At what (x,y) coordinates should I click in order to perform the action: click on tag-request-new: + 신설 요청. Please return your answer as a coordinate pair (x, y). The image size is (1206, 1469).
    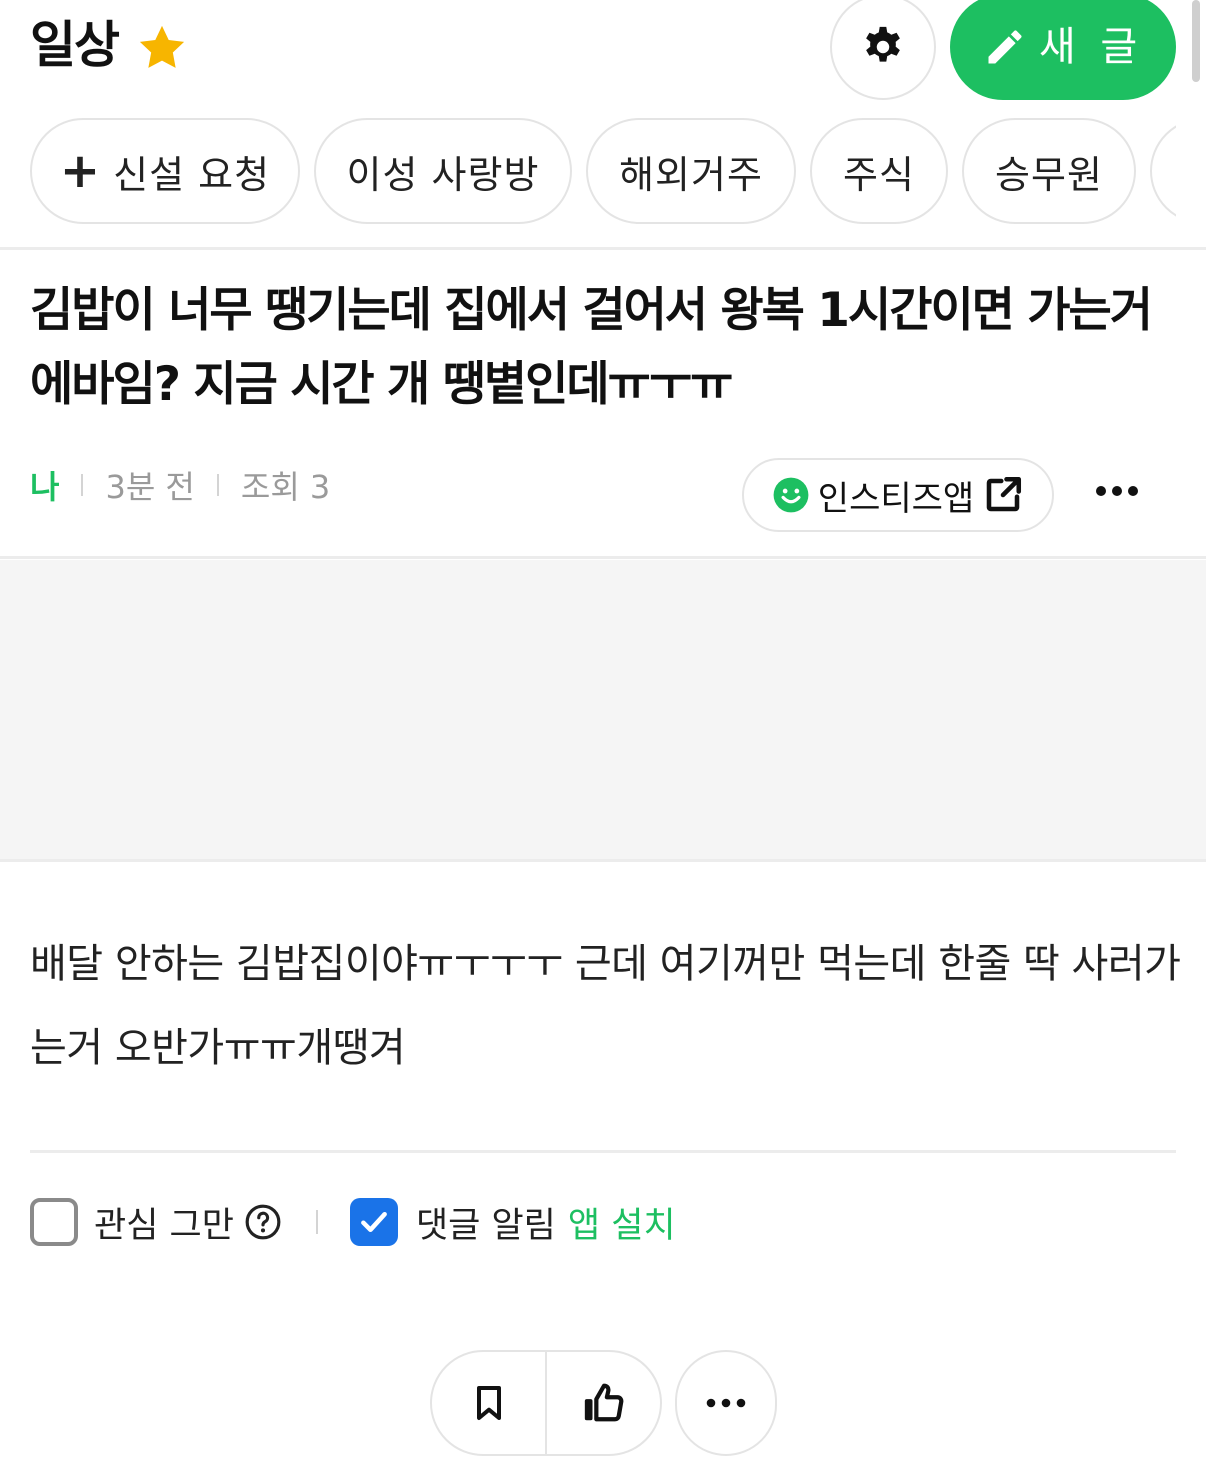
    Looking at the image, I should click on (165, 171).